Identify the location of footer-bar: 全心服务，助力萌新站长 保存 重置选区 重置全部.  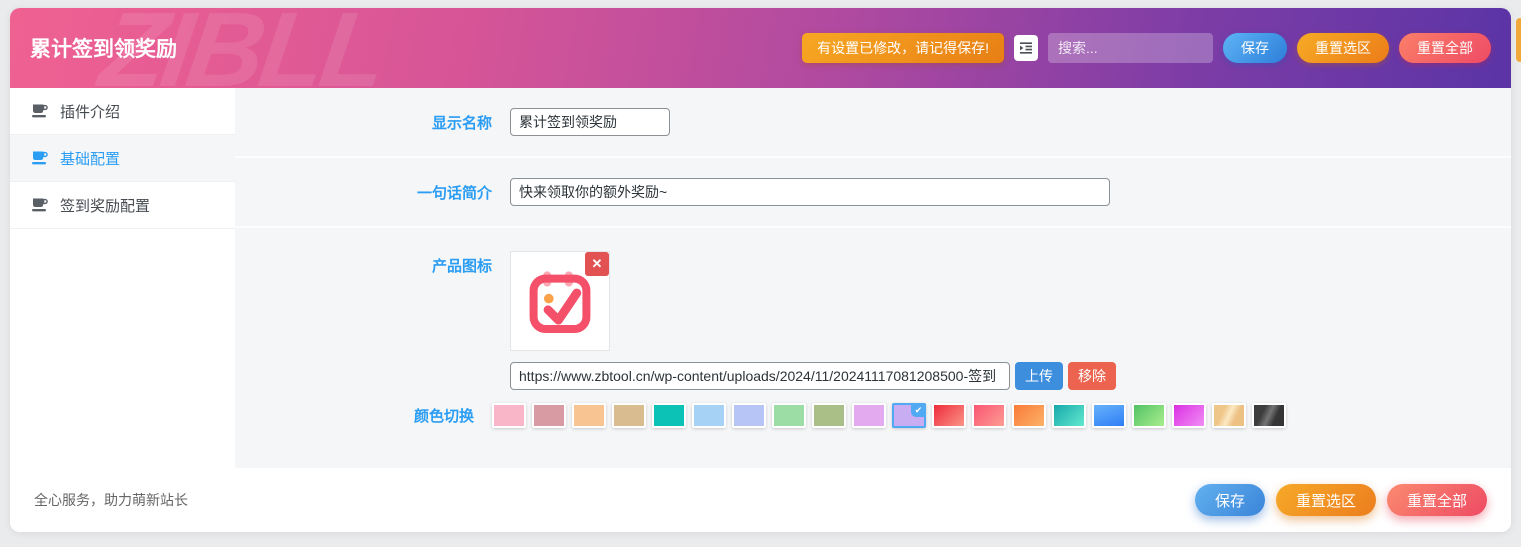
(760, 500).